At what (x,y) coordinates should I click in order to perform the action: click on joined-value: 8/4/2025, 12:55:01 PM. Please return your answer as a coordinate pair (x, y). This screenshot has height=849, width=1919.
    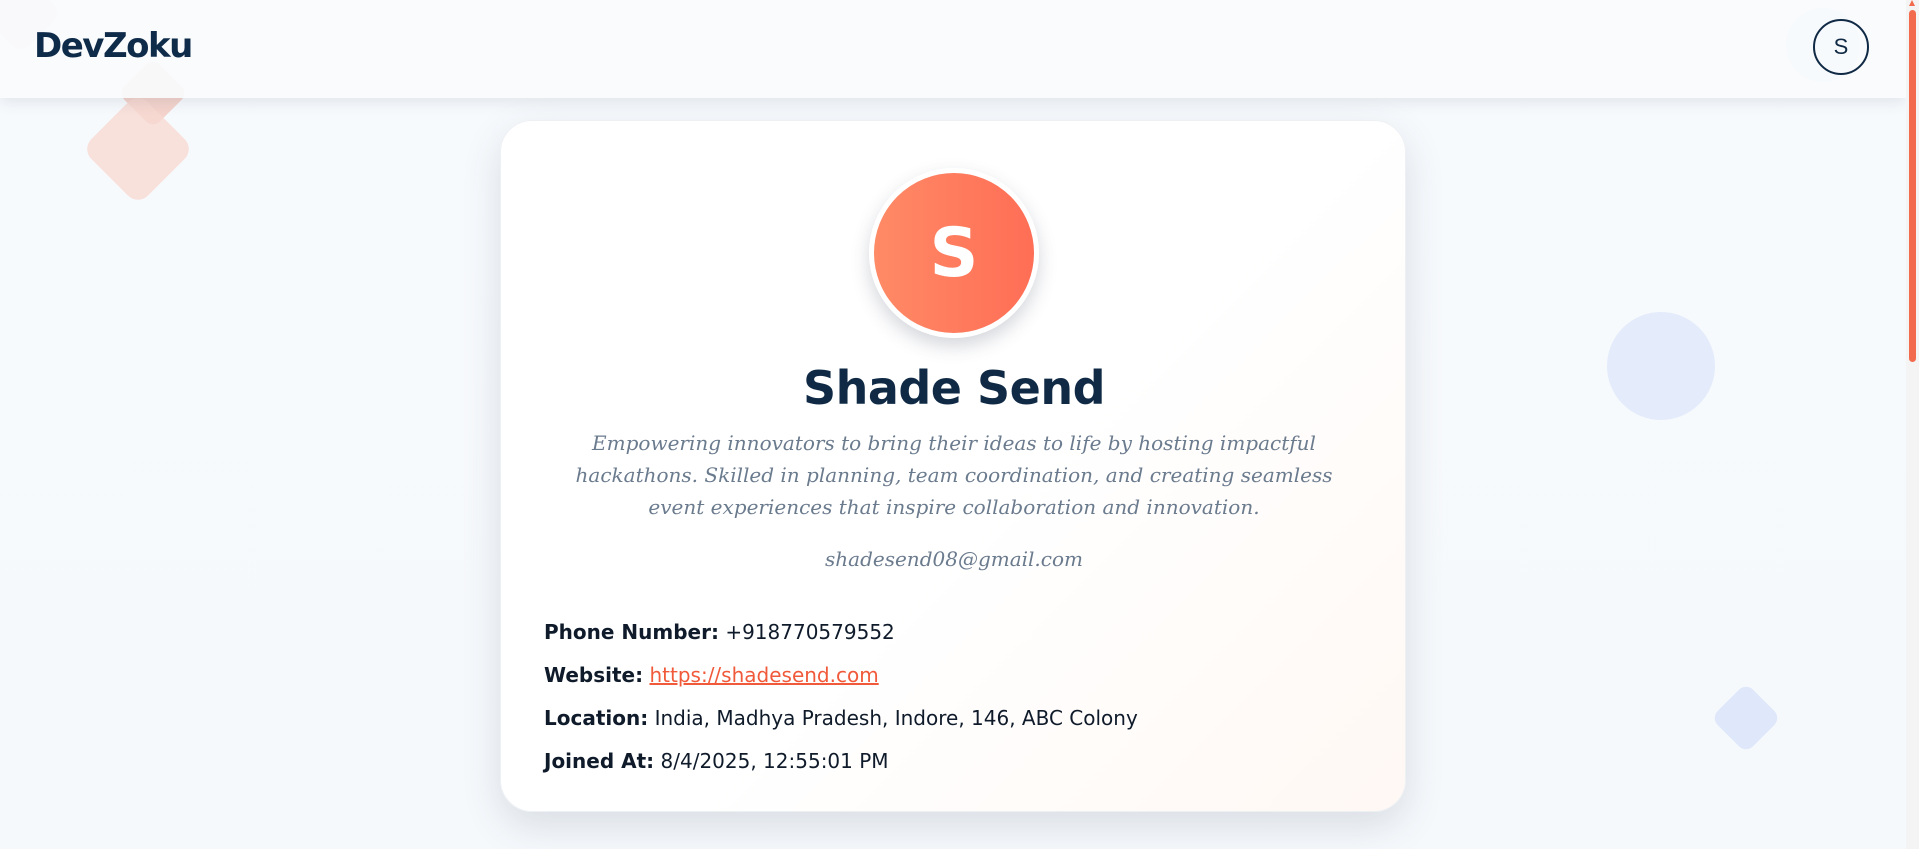
    Looking at the image, I should click on (774, 761).